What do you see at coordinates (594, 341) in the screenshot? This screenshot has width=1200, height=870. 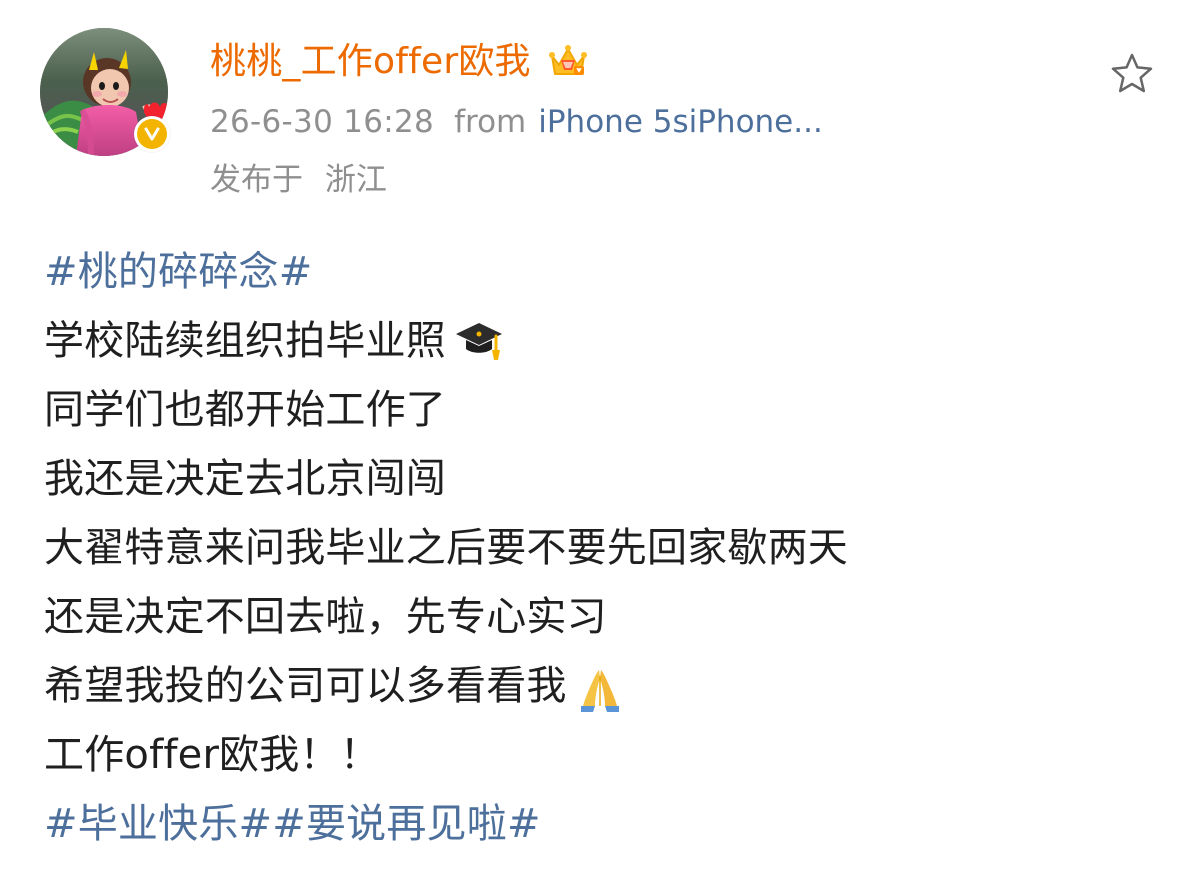 I see `content-line-1: 学校陆续组织拍毕业照` at bounding box center [594, 341].